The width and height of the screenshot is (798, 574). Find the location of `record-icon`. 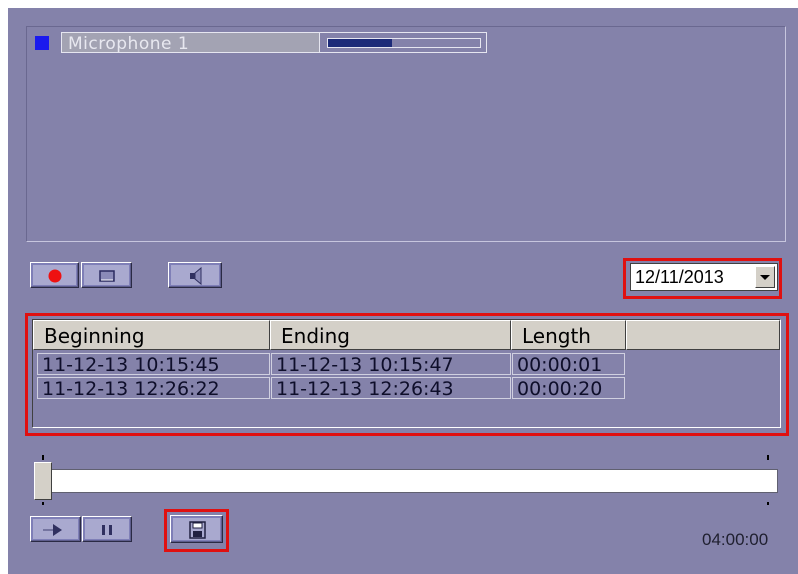

record-icon is located at coordinates (55, 276).